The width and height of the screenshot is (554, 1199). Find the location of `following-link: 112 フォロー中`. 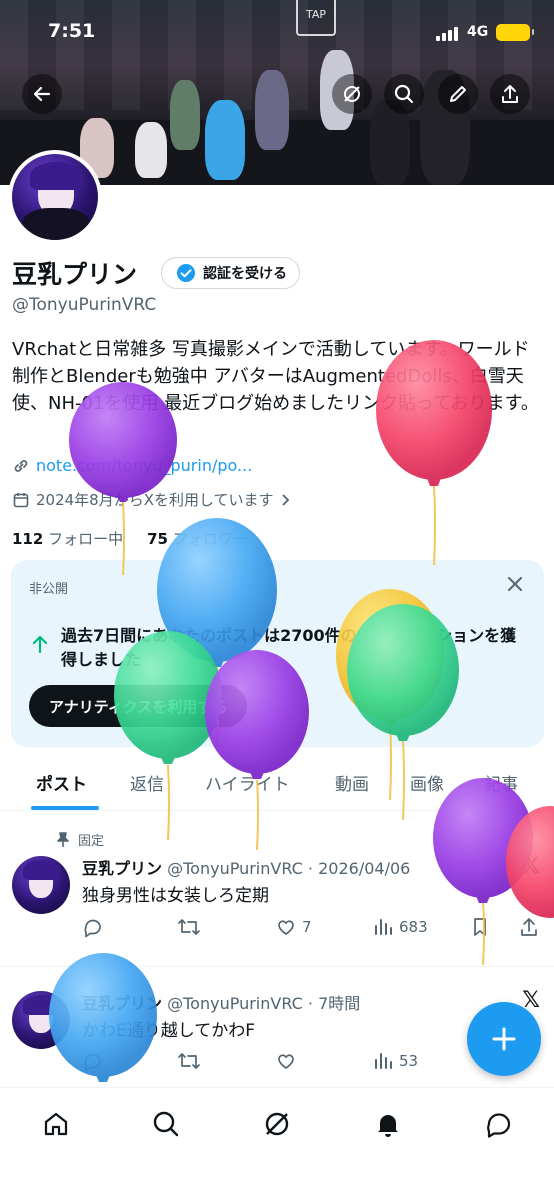

following-link: 112 フォロー中 is located at coordinates (67, 538).